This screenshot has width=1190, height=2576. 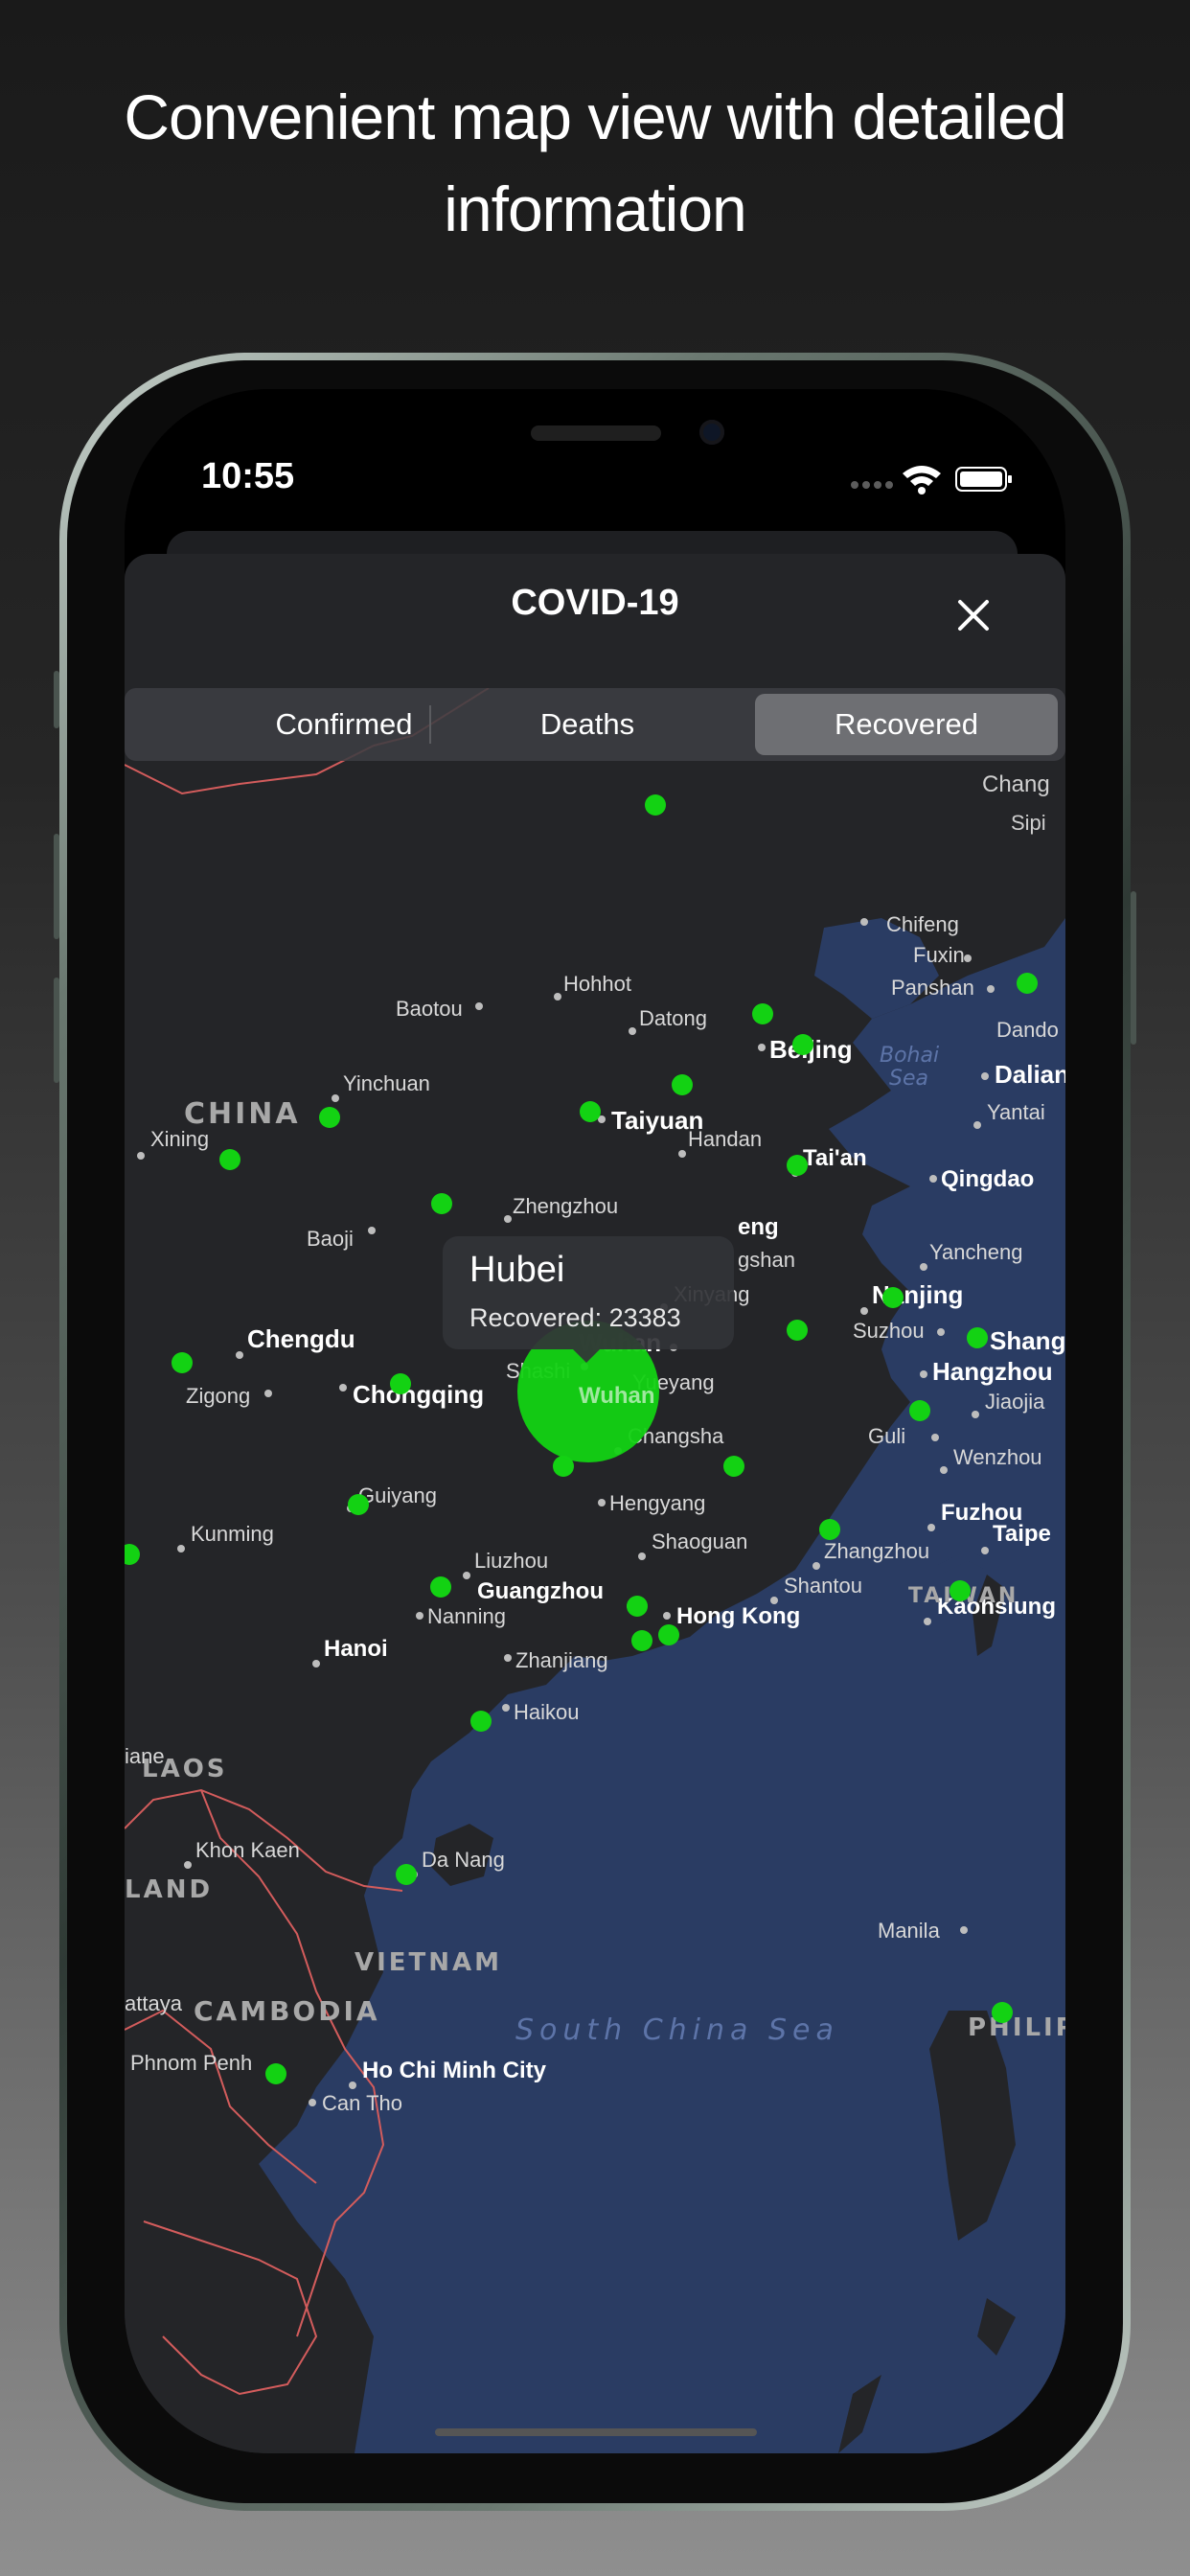 I want to click on water-label-south-china-sea: South China Sea, so click(x=677, y=2030).